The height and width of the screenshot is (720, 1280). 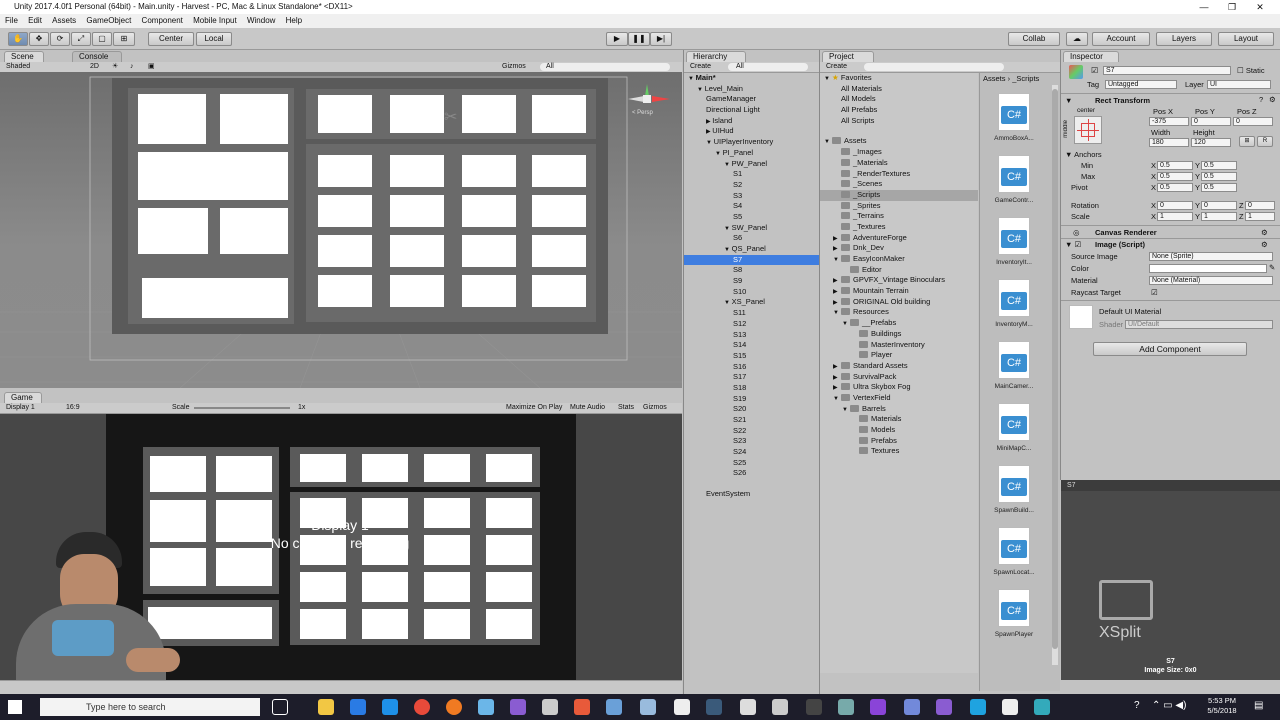 I want to click on tab-project: Project, so click(x=848, y=56).